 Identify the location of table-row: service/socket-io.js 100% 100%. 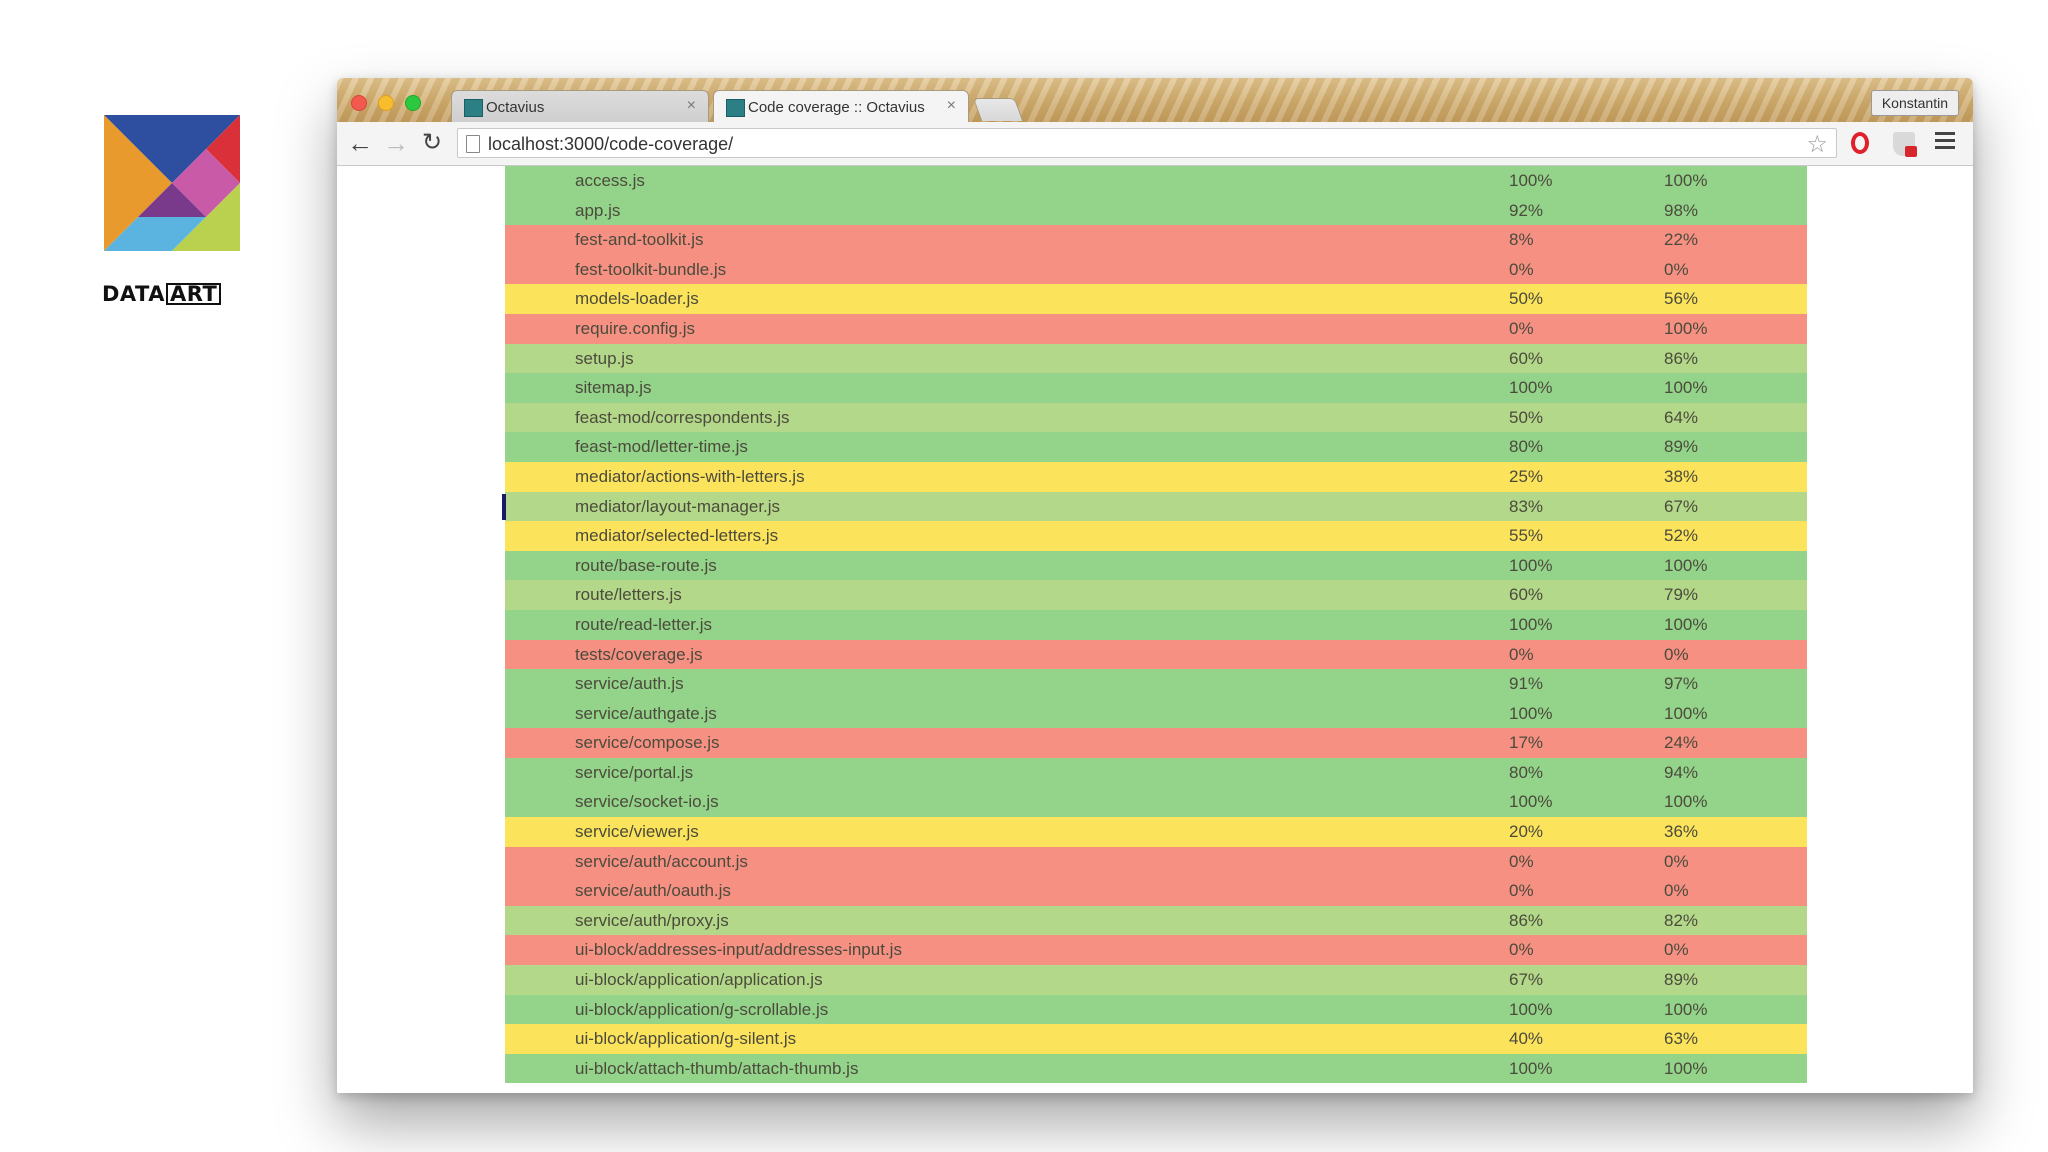
(1156, 802).